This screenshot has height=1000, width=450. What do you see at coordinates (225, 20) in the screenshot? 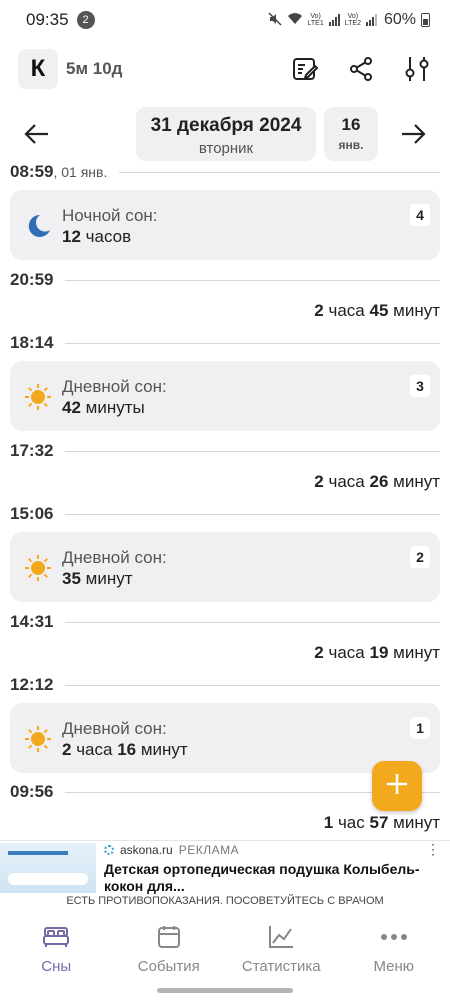
I see `status-bar: 09:35 2 Vo) LTE1 Vo) LTE2 60%` at bounding box center [225, 20].